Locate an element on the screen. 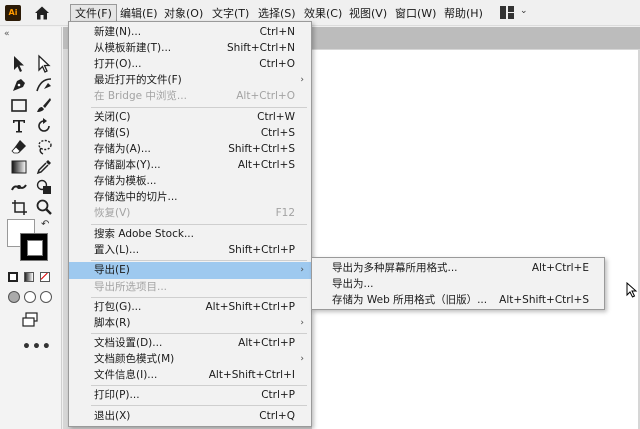  menu-view: 视图(V) is located at coordinates (368, 13).